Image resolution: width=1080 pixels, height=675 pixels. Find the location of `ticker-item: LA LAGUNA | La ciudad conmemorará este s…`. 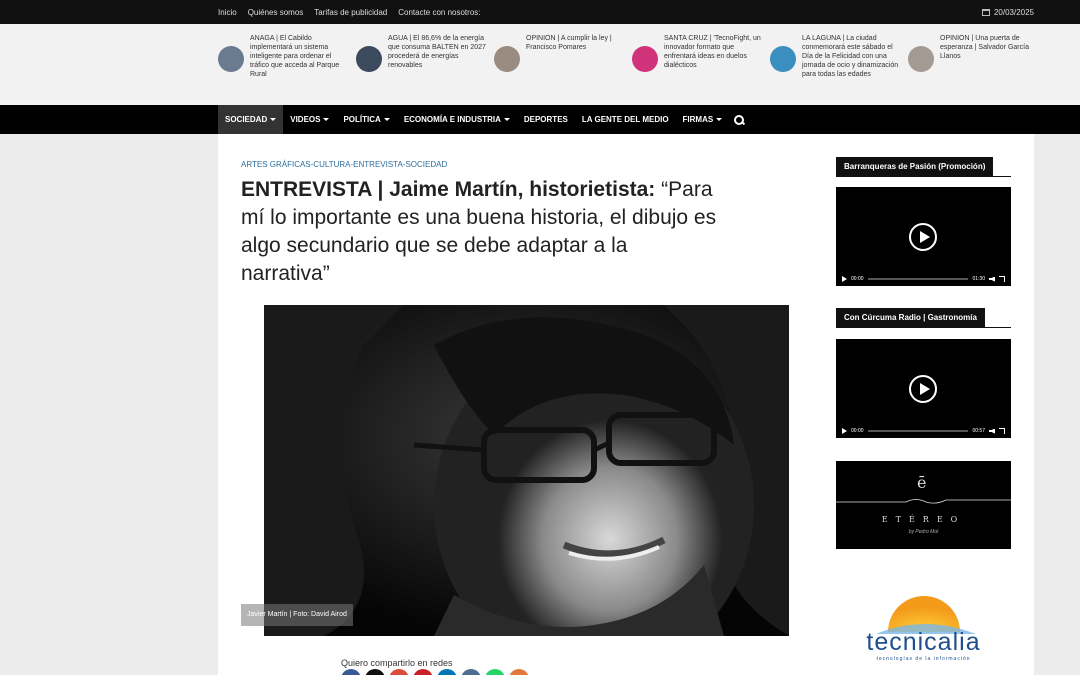

ticker-item: LA LAGUNA | La ciudad conmemorará este s… is located at coordinates (836, 66).